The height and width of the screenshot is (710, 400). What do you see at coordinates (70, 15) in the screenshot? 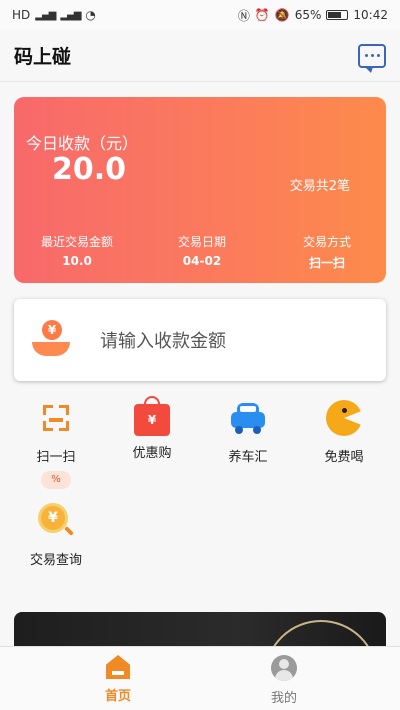
I see `signal-icon-2: ▂▄▆` at bounding box center [70, 15].